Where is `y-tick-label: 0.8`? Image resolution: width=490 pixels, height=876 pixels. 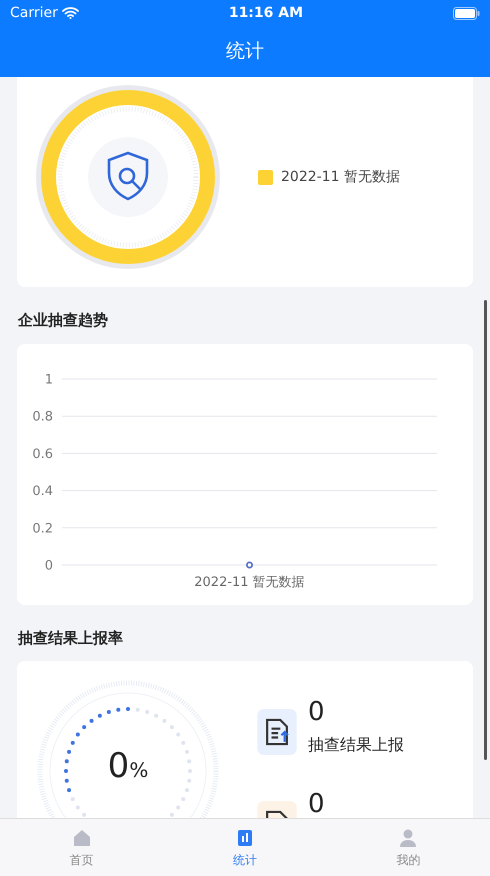 y-tick-label: 0.8 is located at coordinates (42, 416).